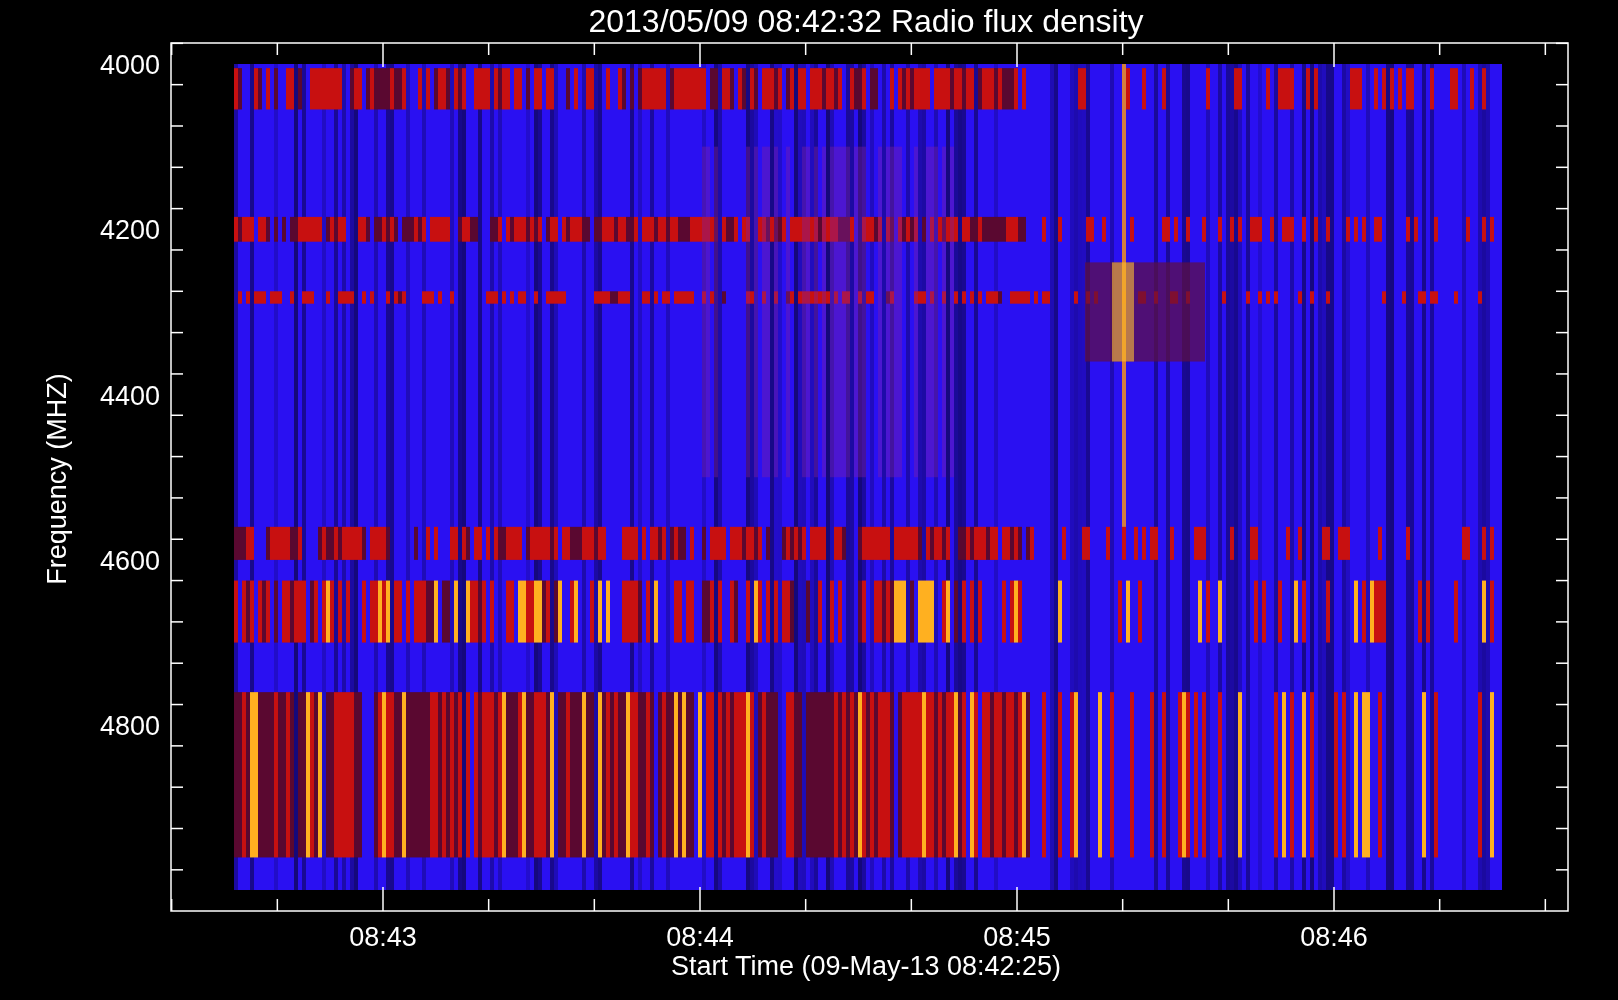  What do you see at coordinates (383, 937) in the screenshot?
I see `x-tick-label: 08:43` at bounding box center [383, 937].